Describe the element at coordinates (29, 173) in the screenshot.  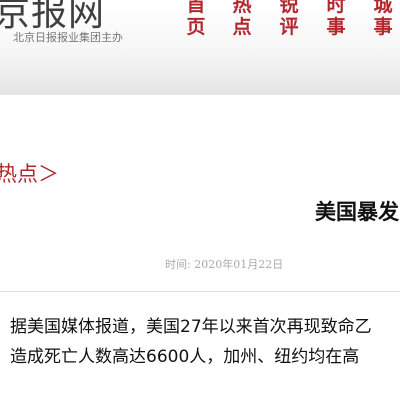
I see `breadcrumb-hot: 热点＞` at that location.